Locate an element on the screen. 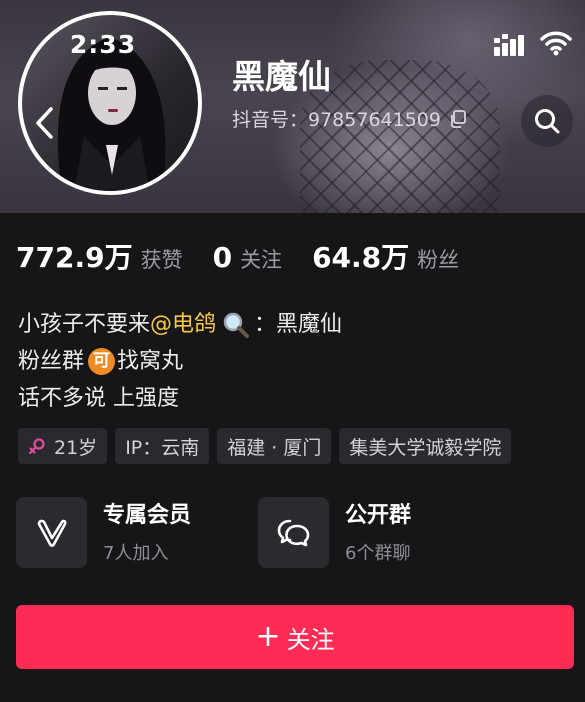 The width and height of the screenshot is (585, 702). profile-nickname: 黑魔仙 is located at coordinates (281, 76).